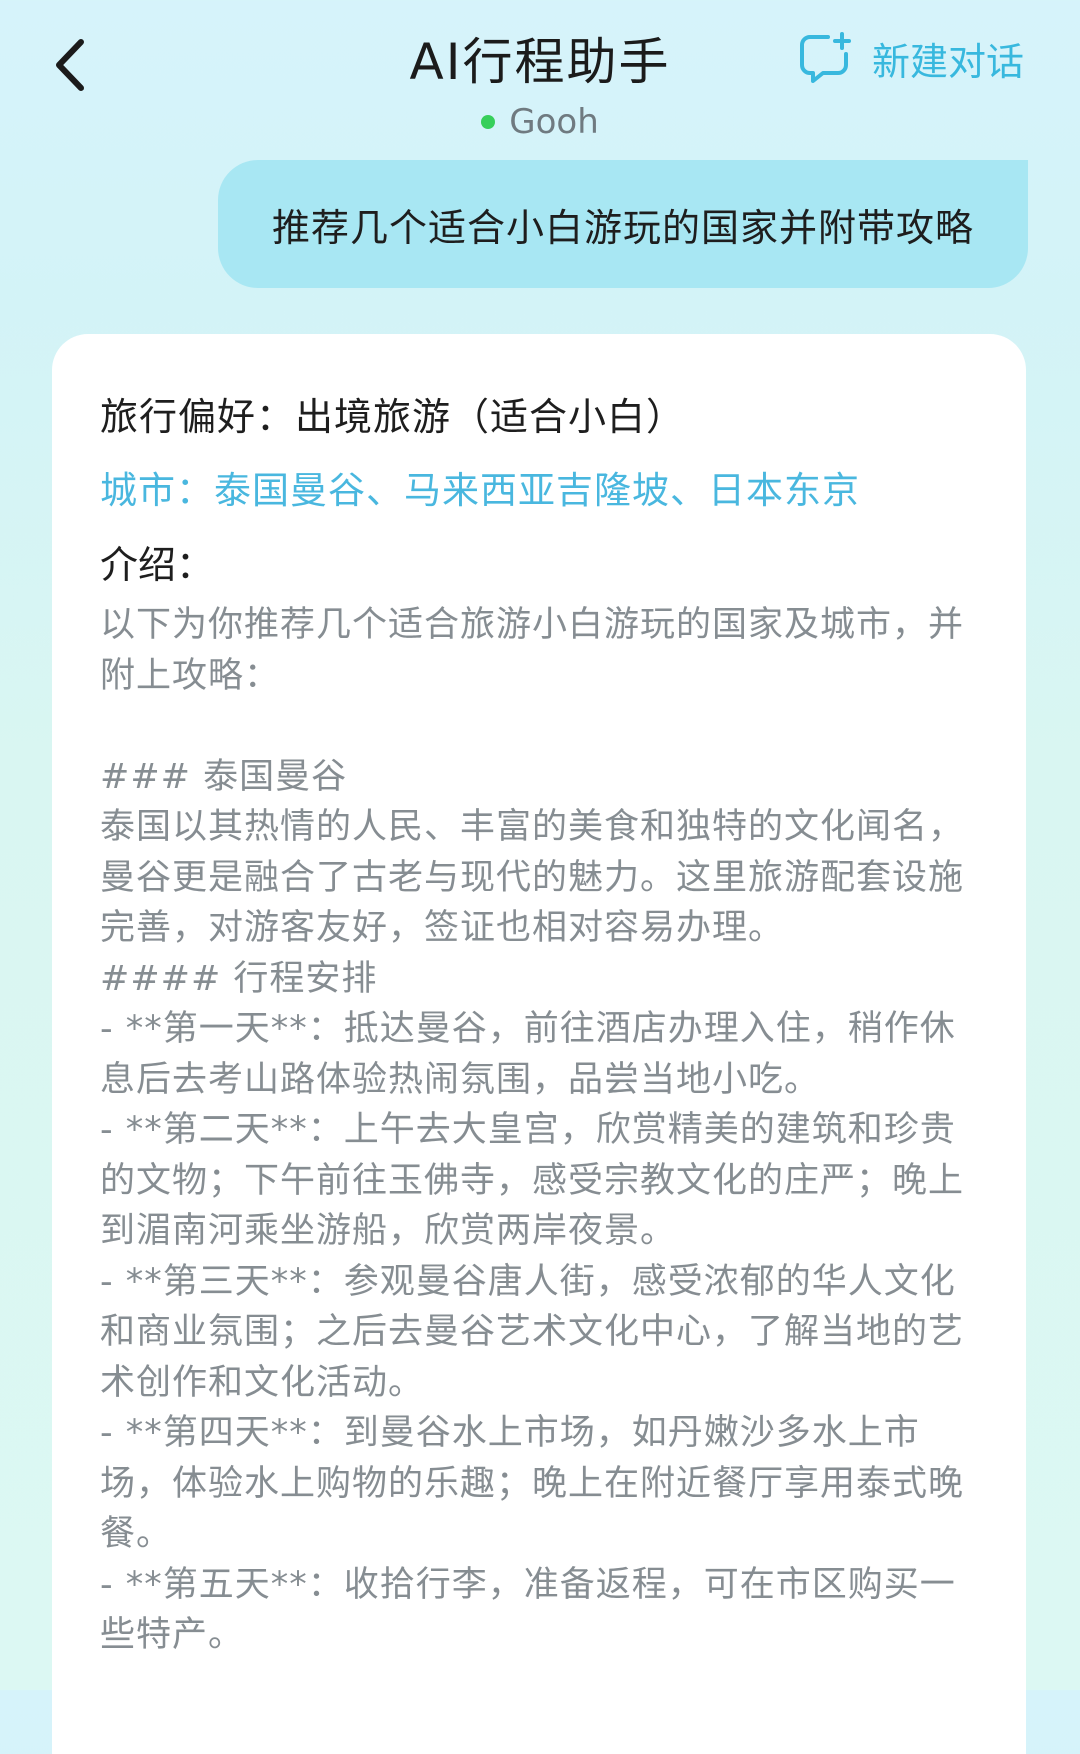 This screenshot has width=1080, height=1754. What do you see at coordinates (157, 565) in the screenshot?
I see `intro-heading: 介绍：` at bounding box center [157, 565].